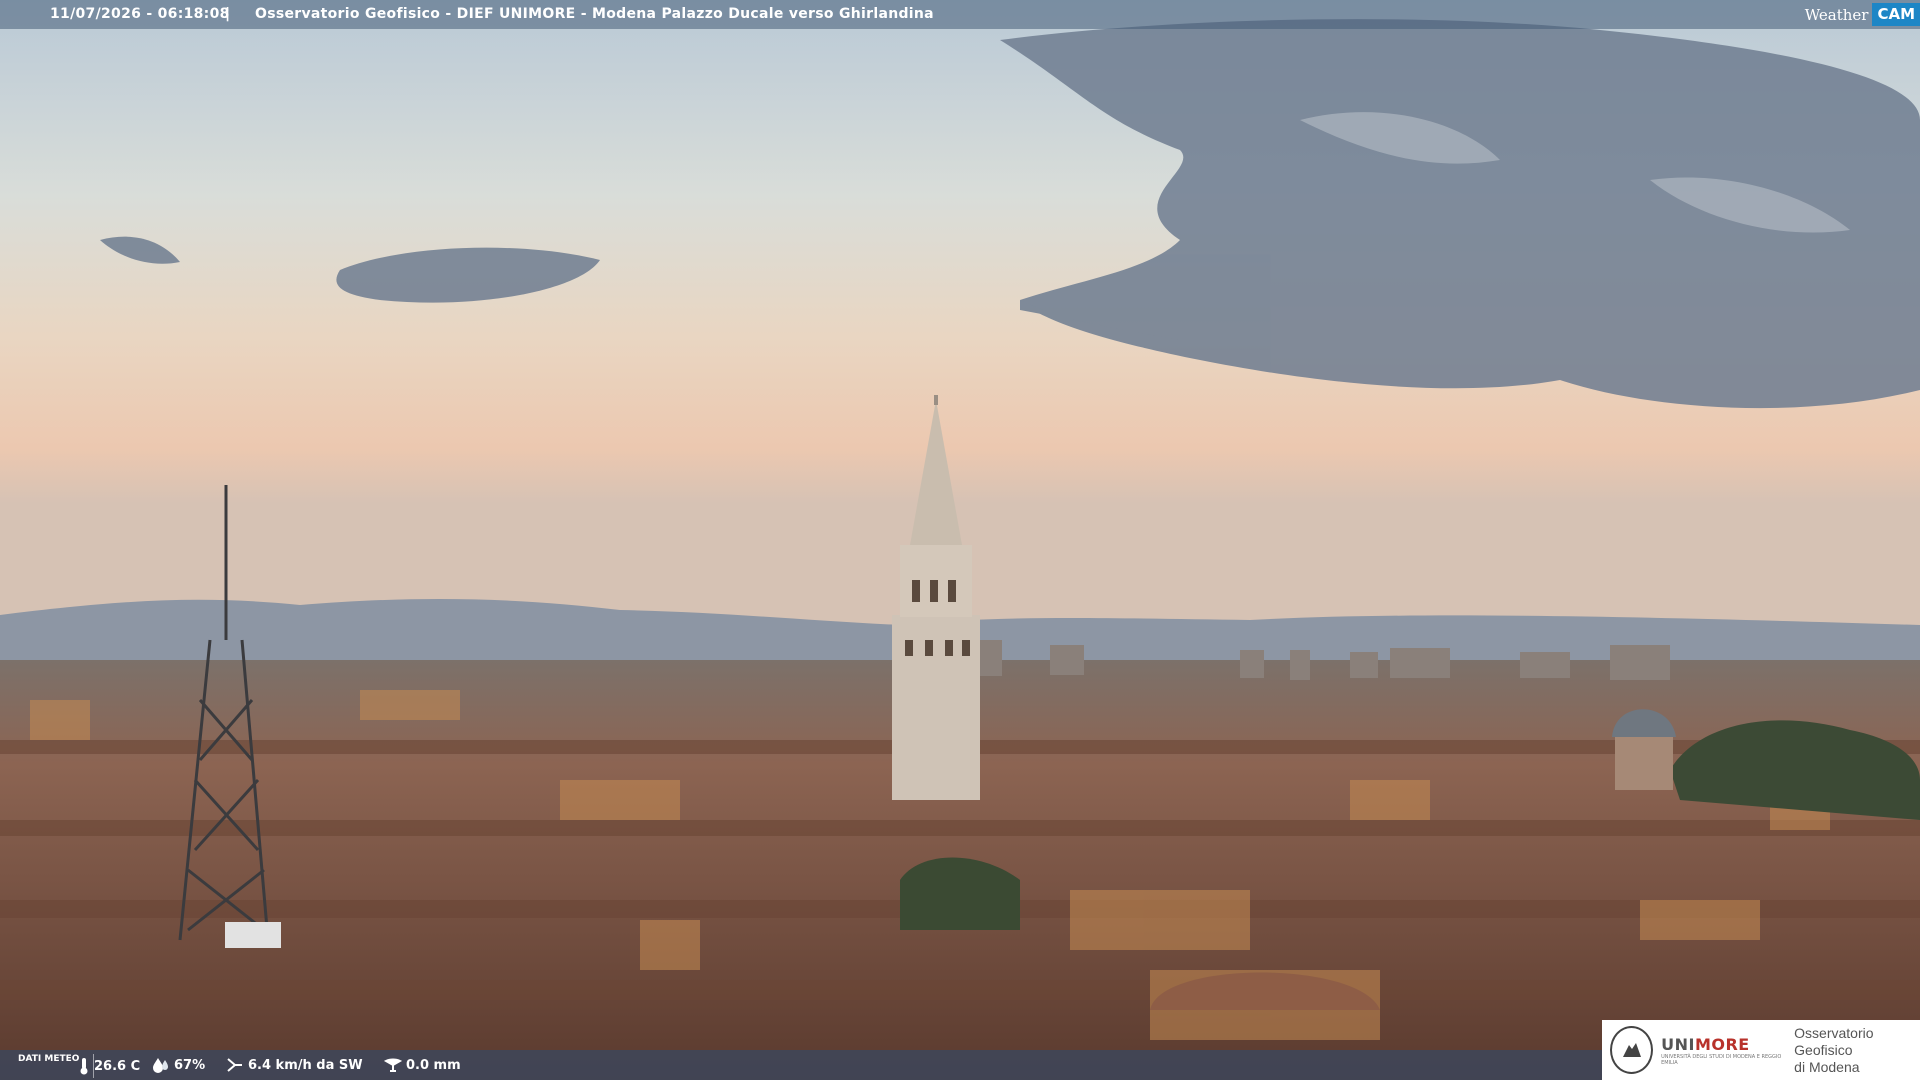 This screenshot has width=1920, height=1080. What do you see at coordinates (160, 1065) in the screenshot?
I see `humidity-drop-icon` at bounding box center [160, 1065].